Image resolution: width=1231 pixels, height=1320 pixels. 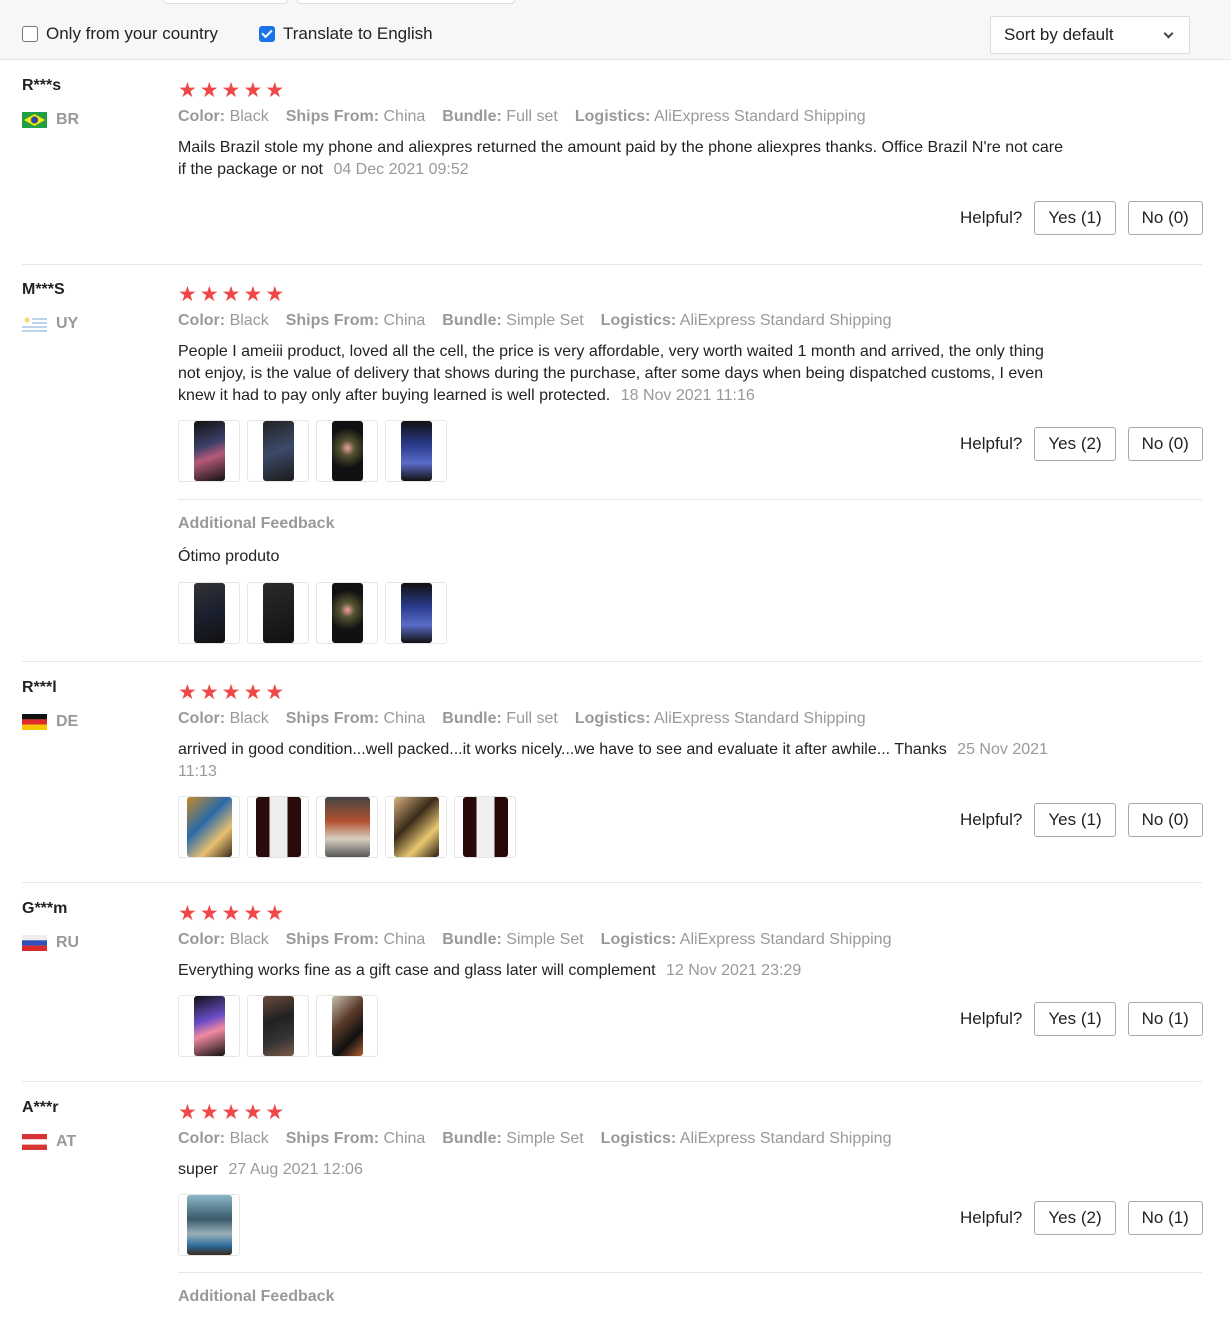 I want to click on country-code: BR, so click(x=68, y=119).